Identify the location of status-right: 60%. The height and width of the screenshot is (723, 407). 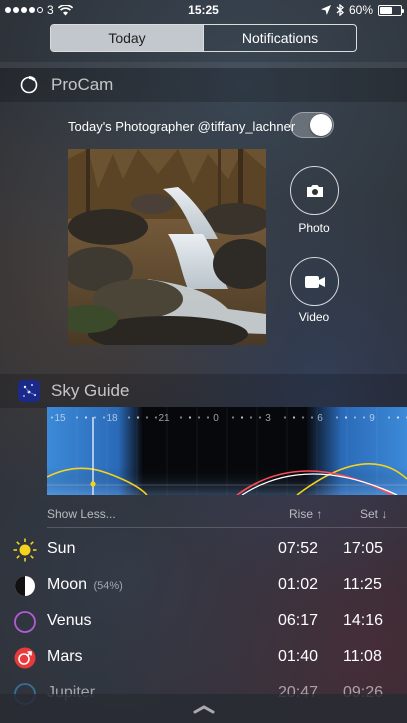
(362, 10).